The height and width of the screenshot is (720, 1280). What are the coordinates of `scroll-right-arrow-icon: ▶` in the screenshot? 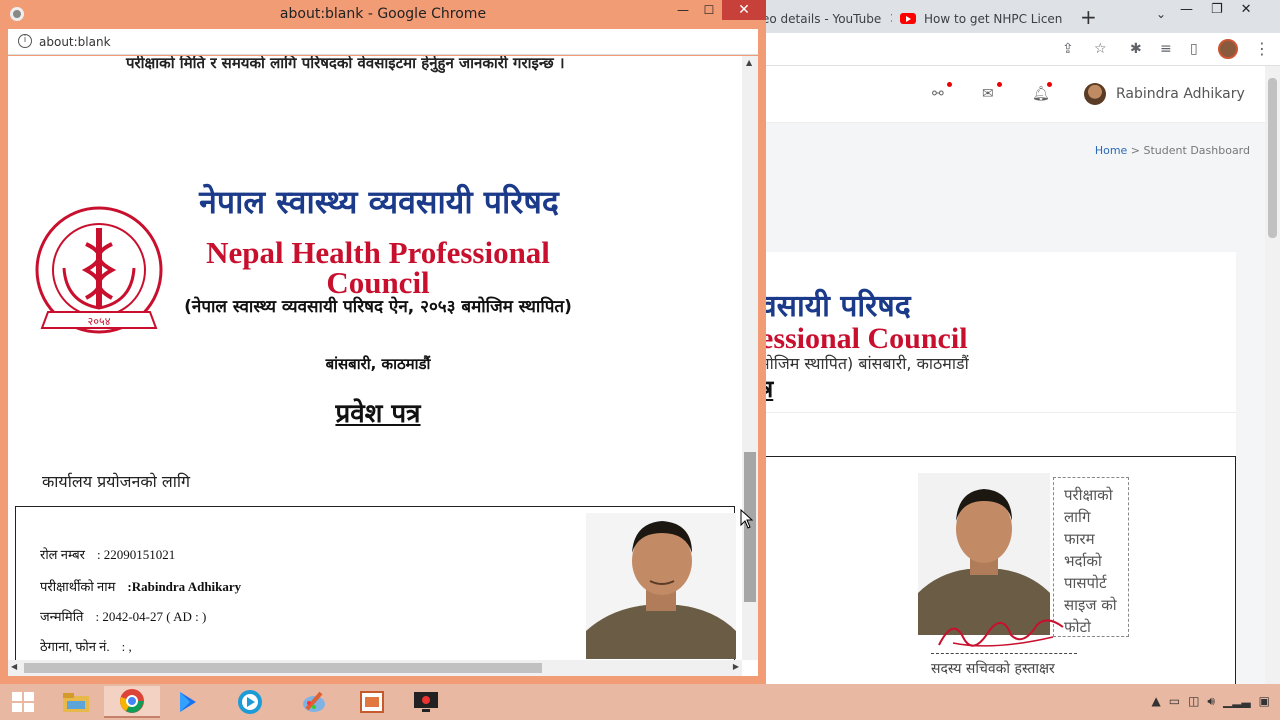 It's located at (736, 666).